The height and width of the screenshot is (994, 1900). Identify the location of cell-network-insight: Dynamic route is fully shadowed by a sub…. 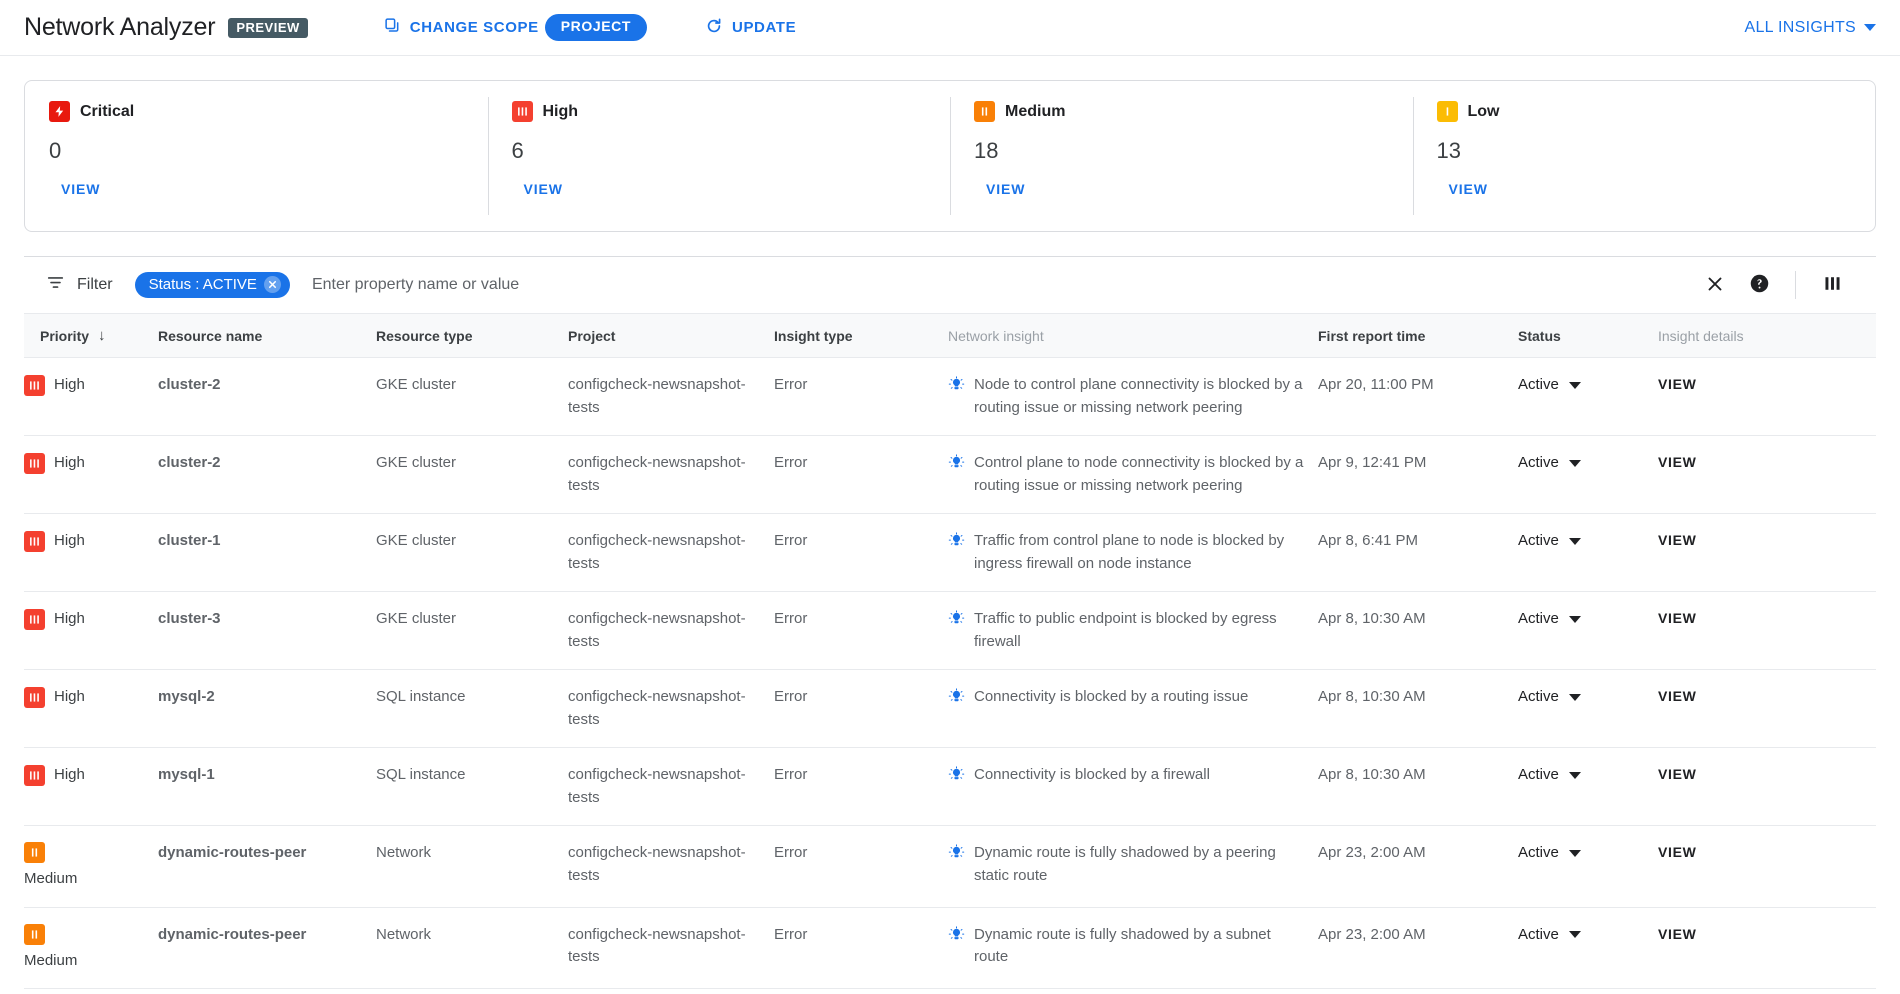
(1133, 948).